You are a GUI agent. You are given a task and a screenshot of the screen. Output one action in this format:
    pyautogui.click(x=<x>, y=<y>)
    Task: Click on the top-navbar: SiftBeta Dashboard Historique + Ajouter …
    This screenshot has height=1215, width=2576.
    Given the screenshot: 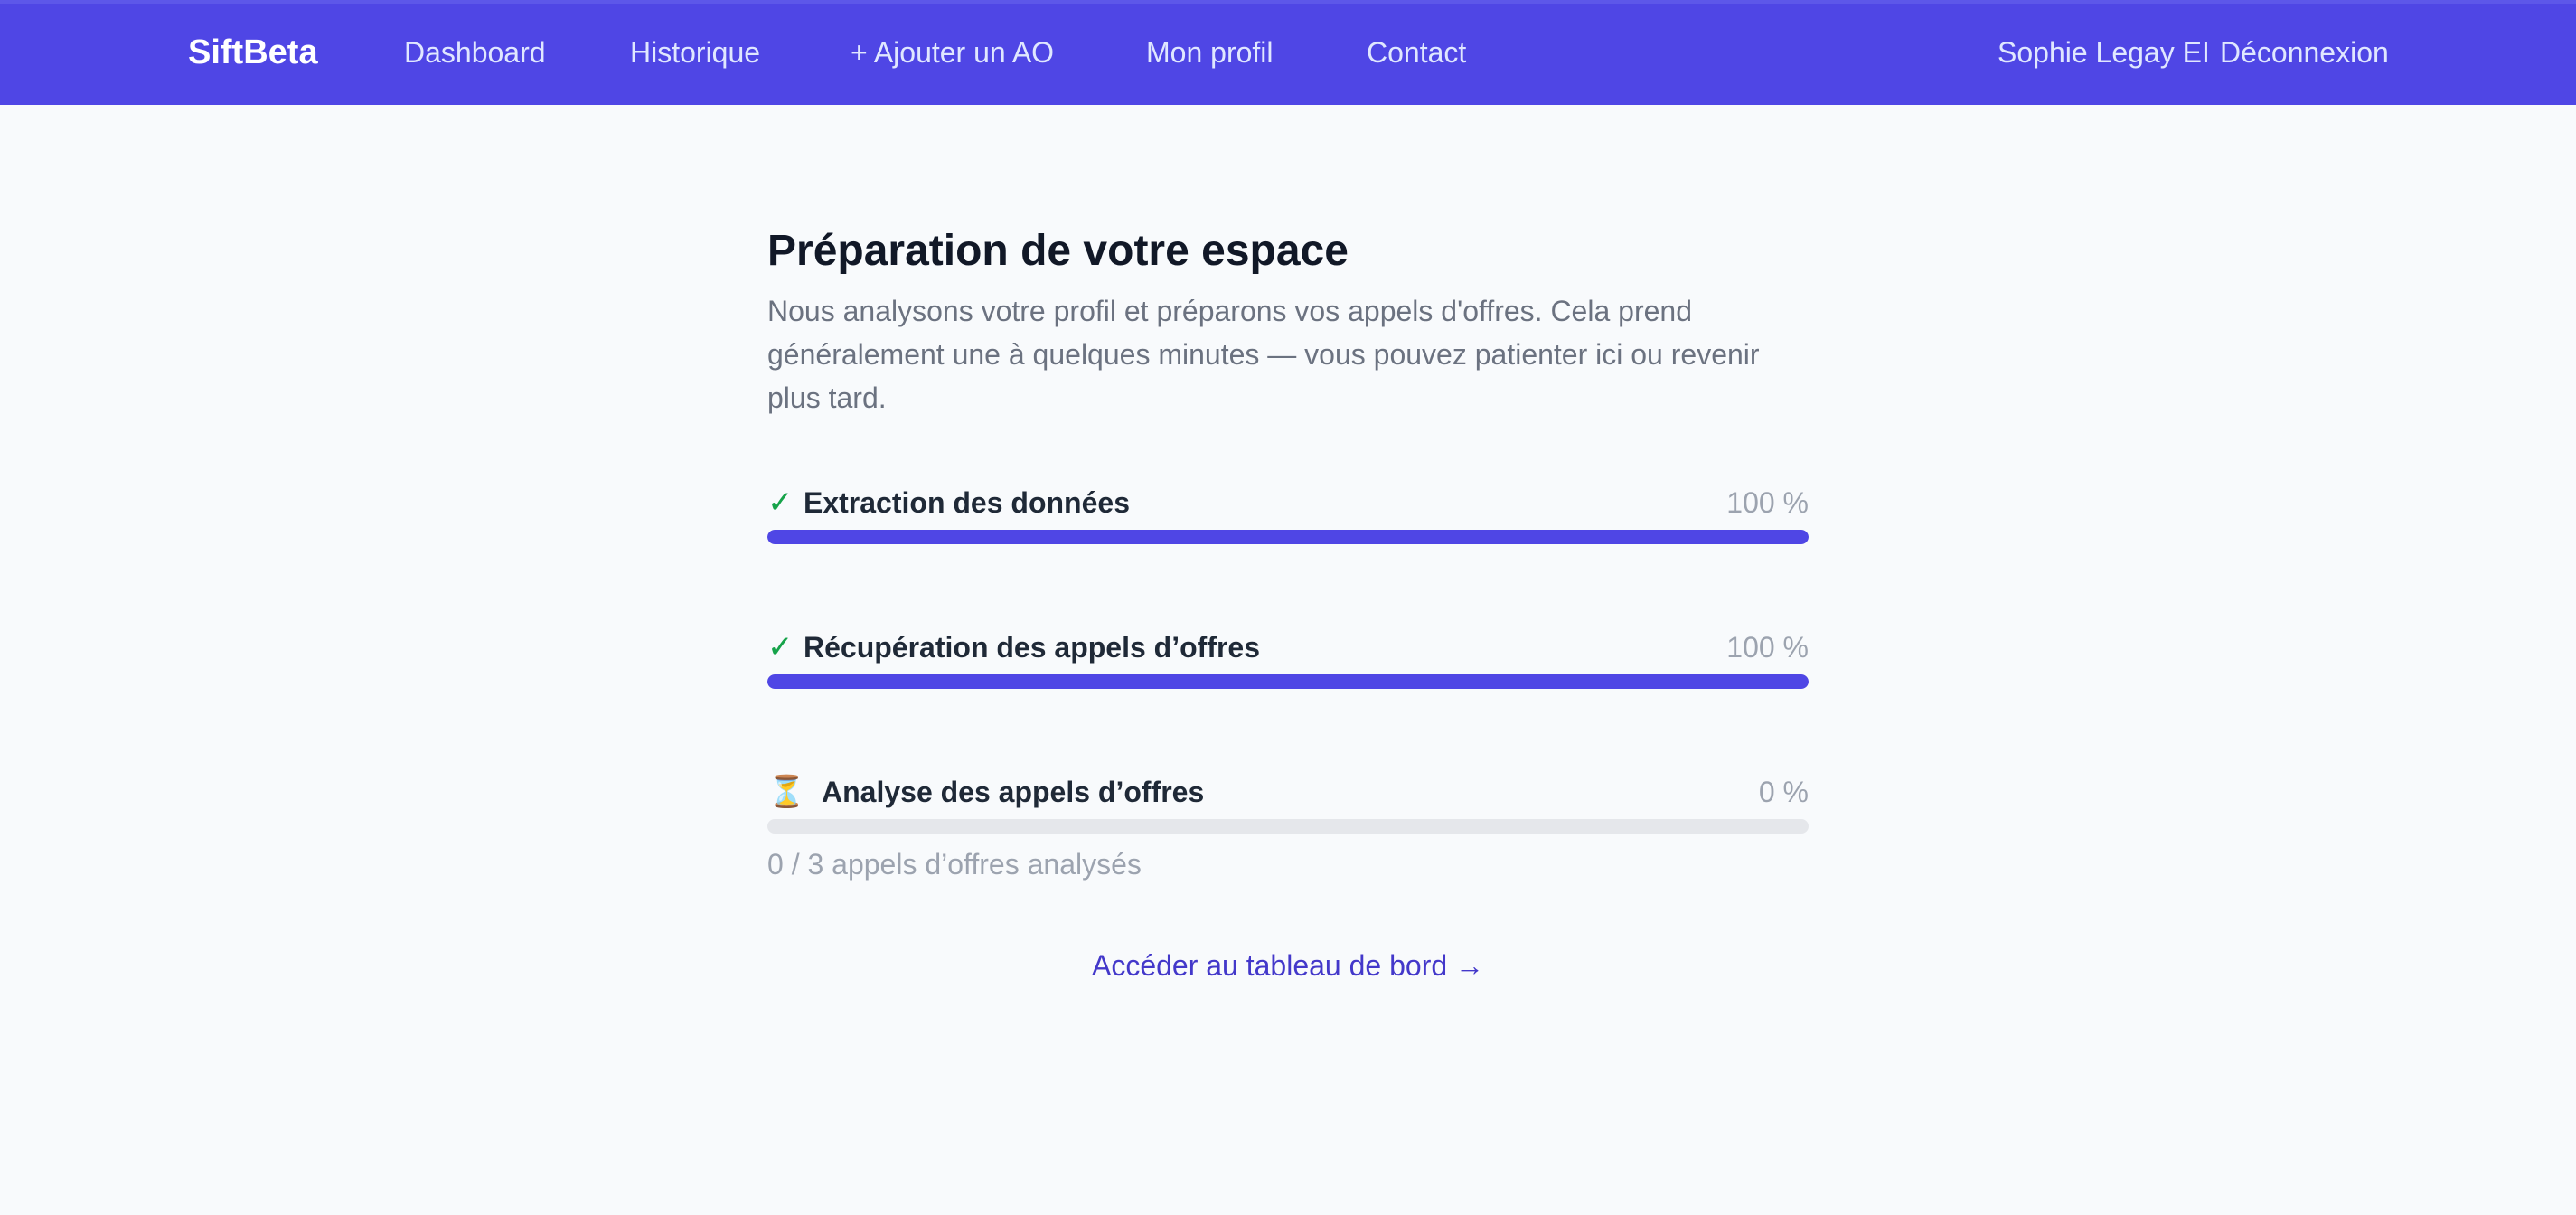 What is the action you would take?
    pyautogui.click(x=1288, y=52)
    